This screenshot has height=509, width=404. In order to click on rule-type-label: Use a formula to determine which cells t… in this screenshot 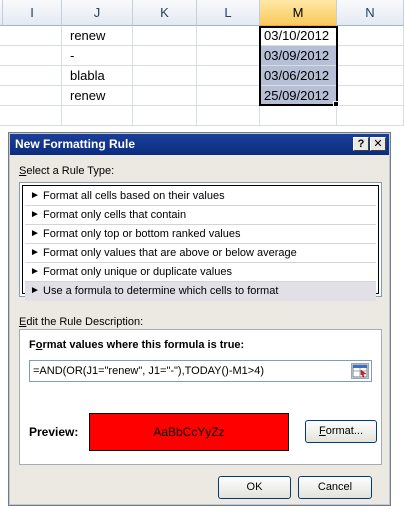, I will do `click(161, 291)`.